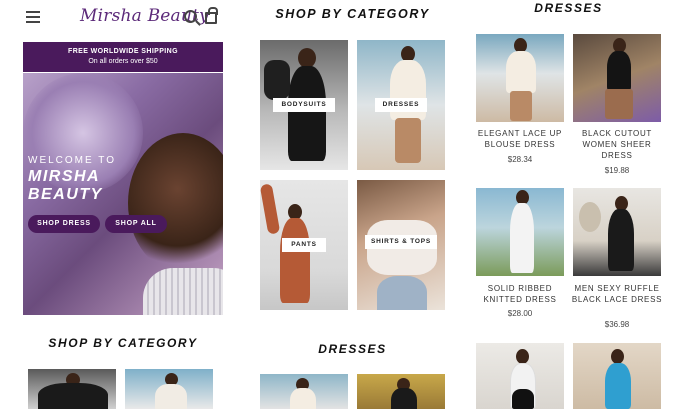  I want to click on shipping-subtext: On all orders over $50, so click(123, 61).